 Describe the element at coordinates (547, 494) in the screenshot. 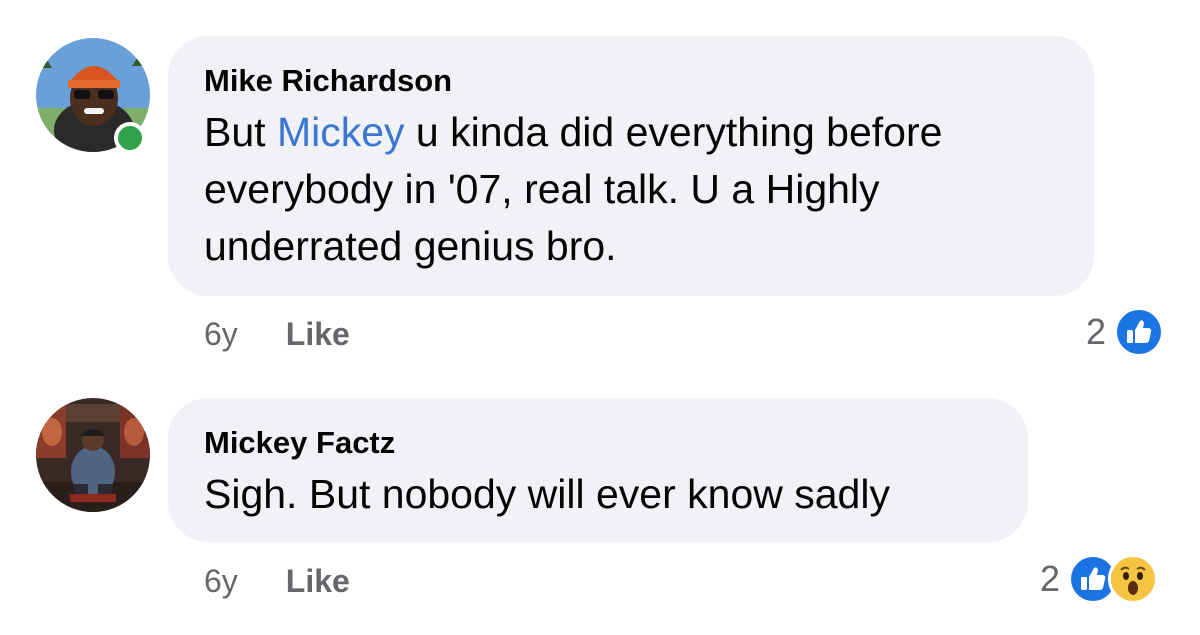

I see `comment-text: Sigh. But nobody will ever know sadly` at that location.